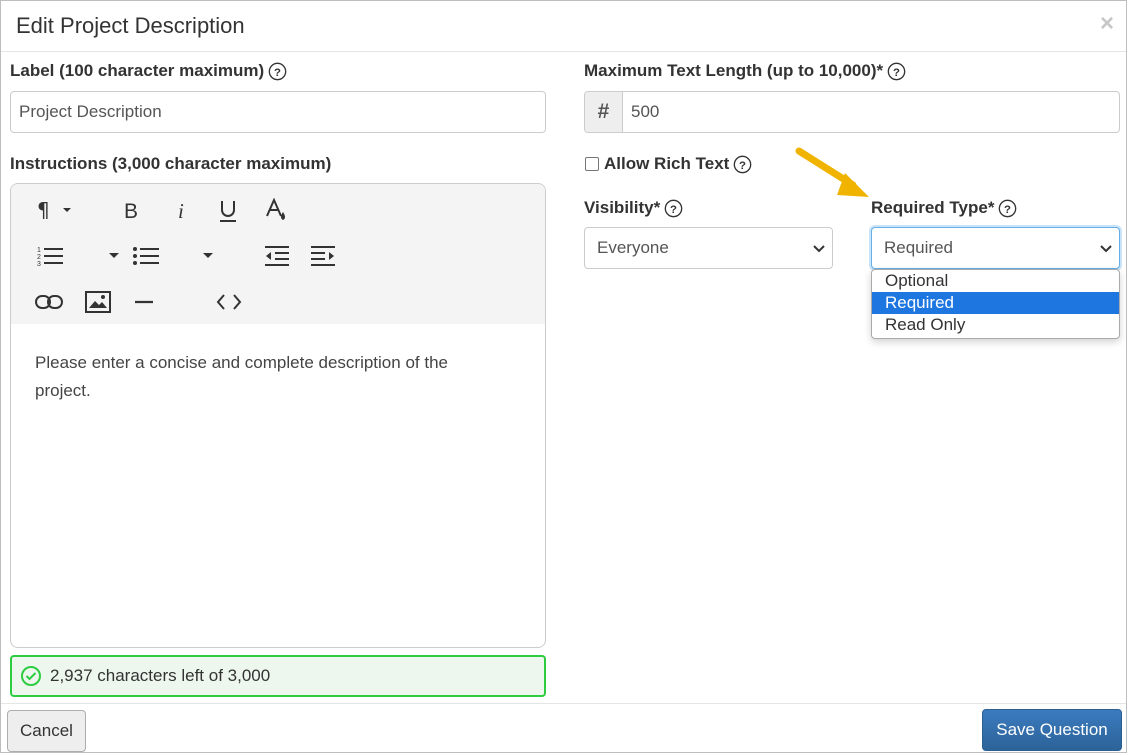  Describe the element at coordinates (622, 207) in the screenshot. I see `visibility-label-text: Visibility*` at that location.